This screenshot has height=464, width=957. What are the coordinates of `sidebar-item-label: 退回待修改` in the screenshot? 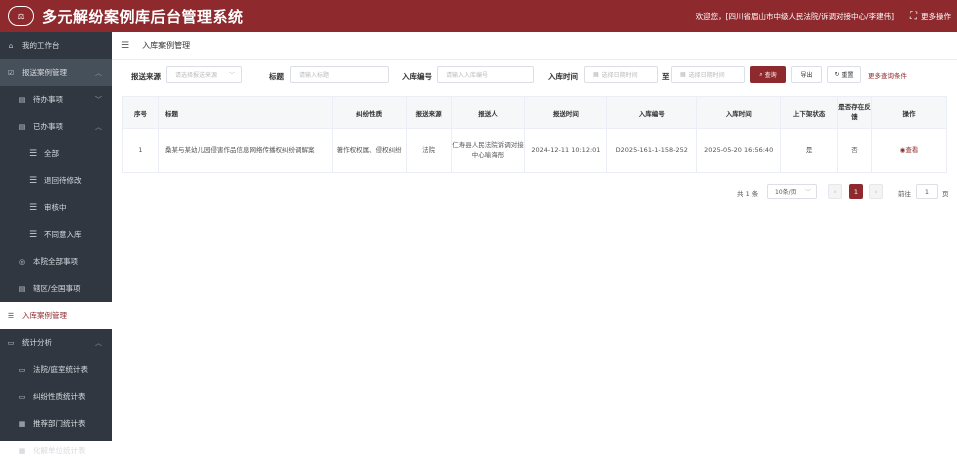 It's located at (63, 180).